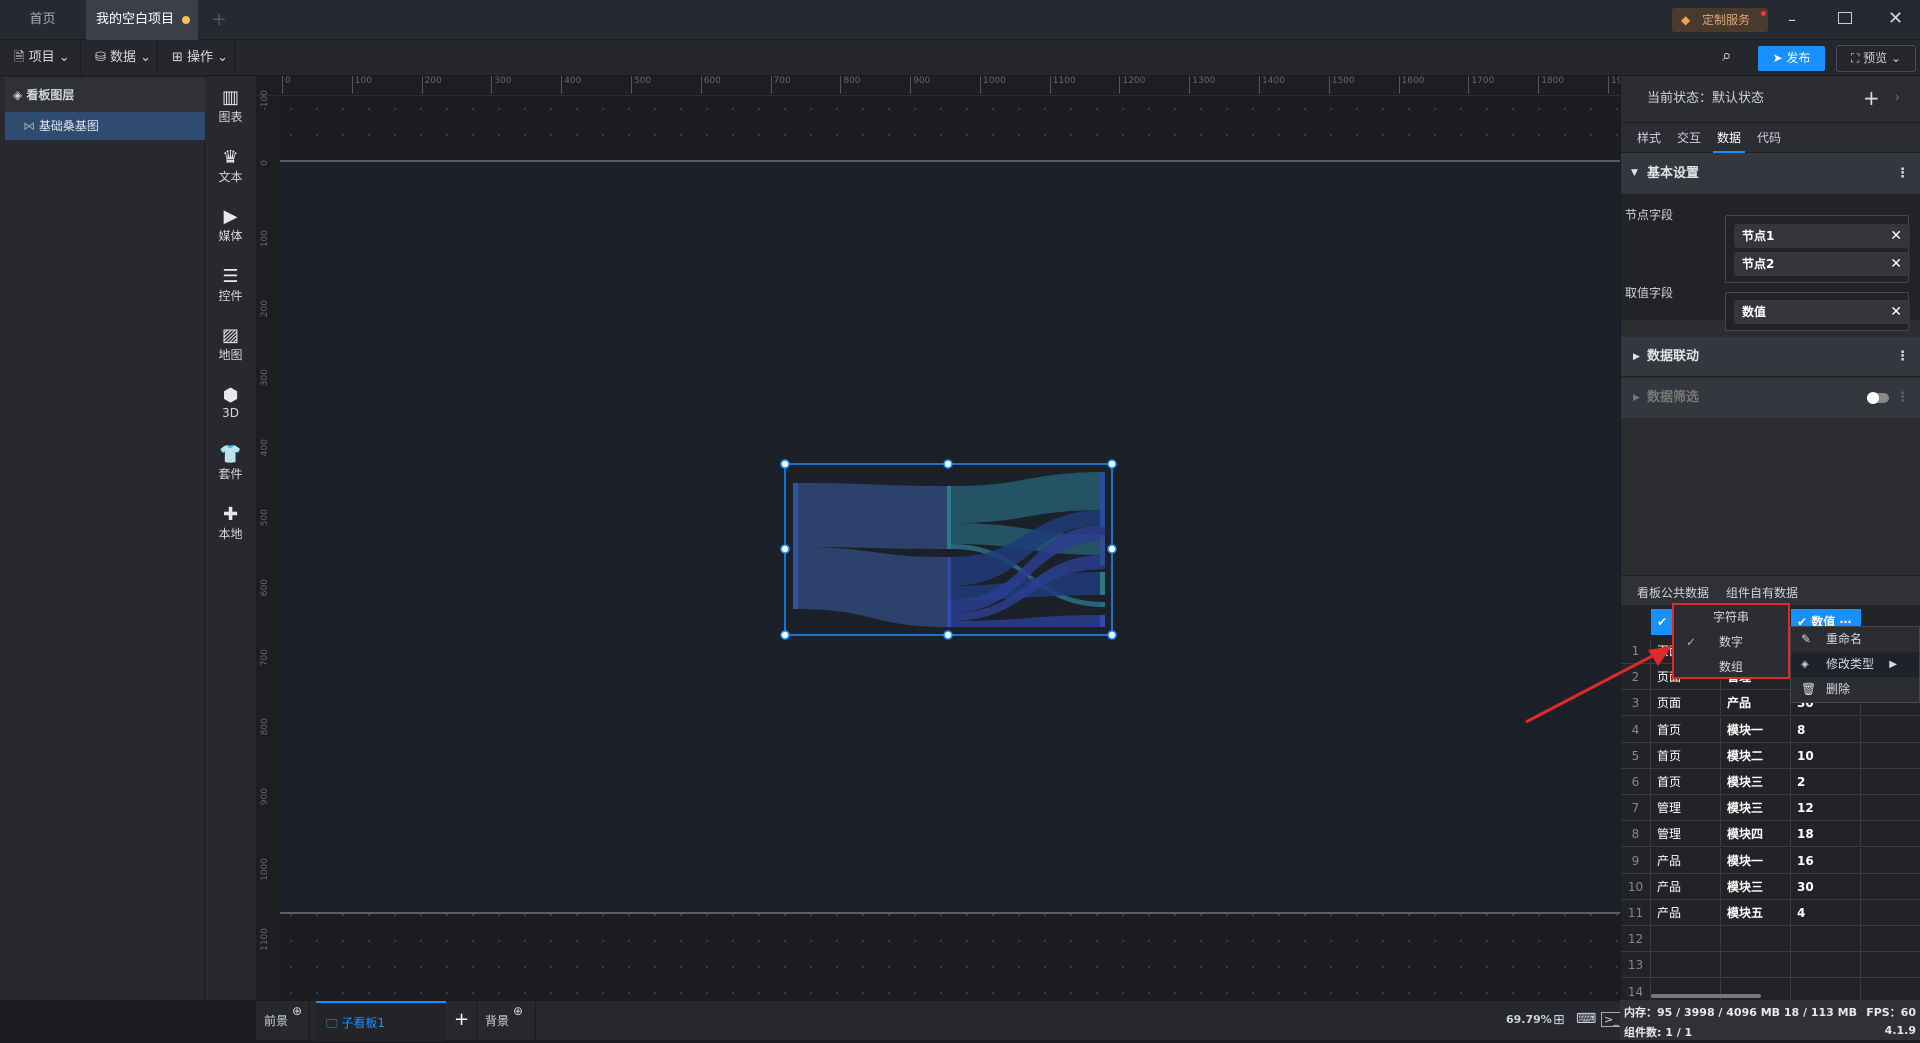 This screenshot has width=1920, height=1043. I want to click on table-cell: 模块二, so click(1756, 755).